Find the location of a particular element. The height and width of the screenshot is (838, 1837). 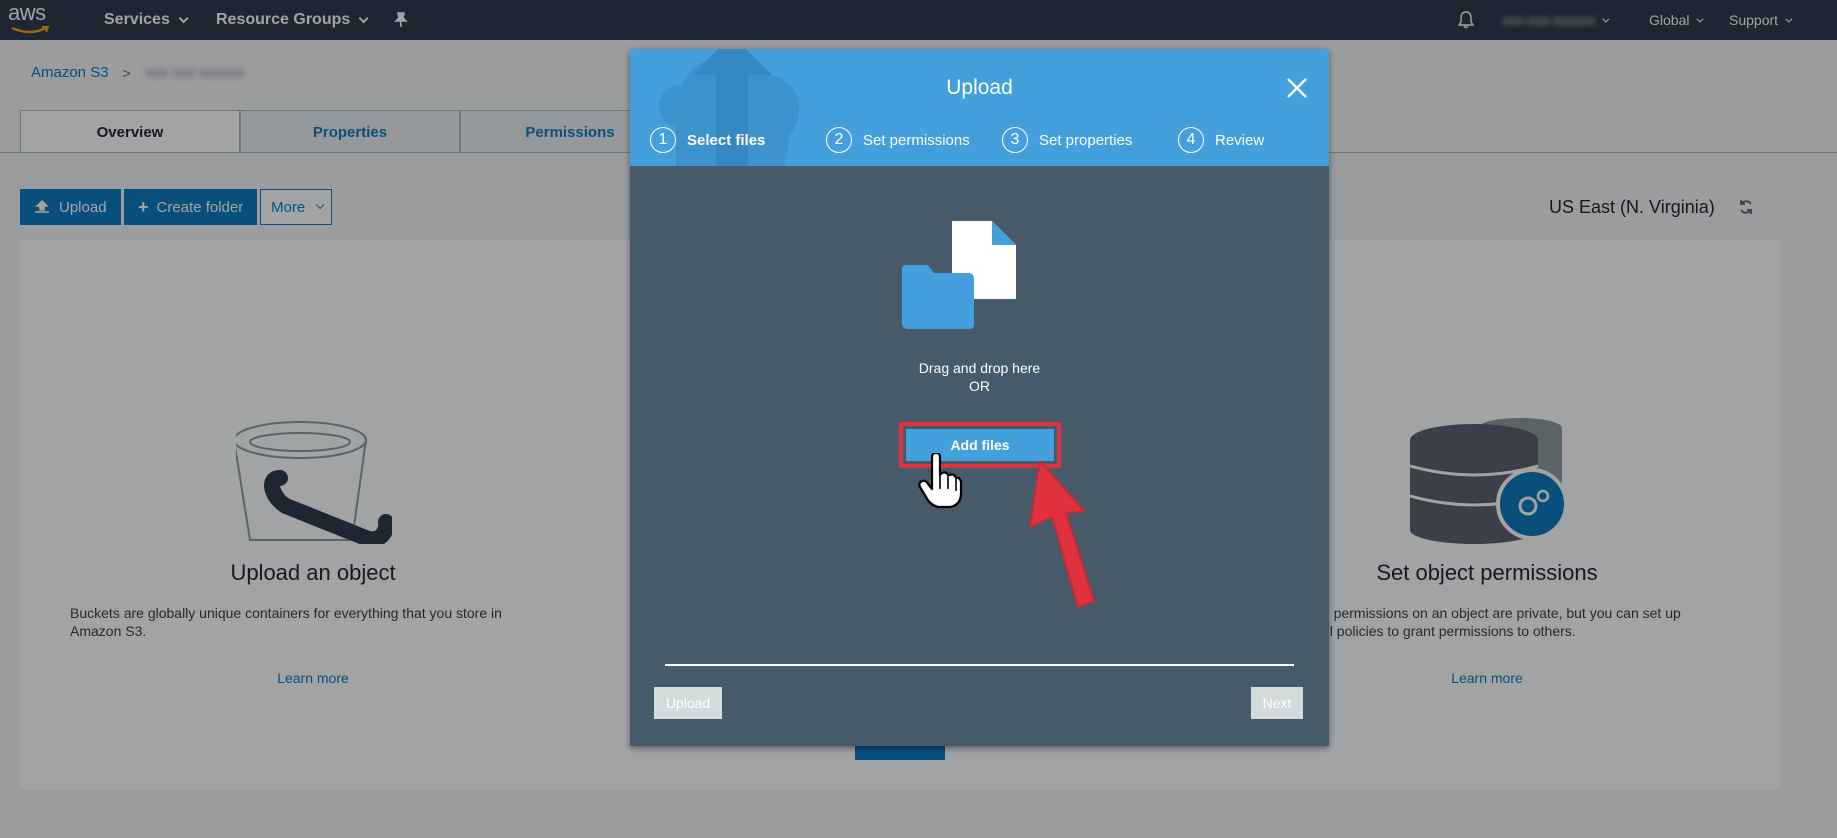

hand-pointer-cursor-icon is located at coordinates (940, 481).